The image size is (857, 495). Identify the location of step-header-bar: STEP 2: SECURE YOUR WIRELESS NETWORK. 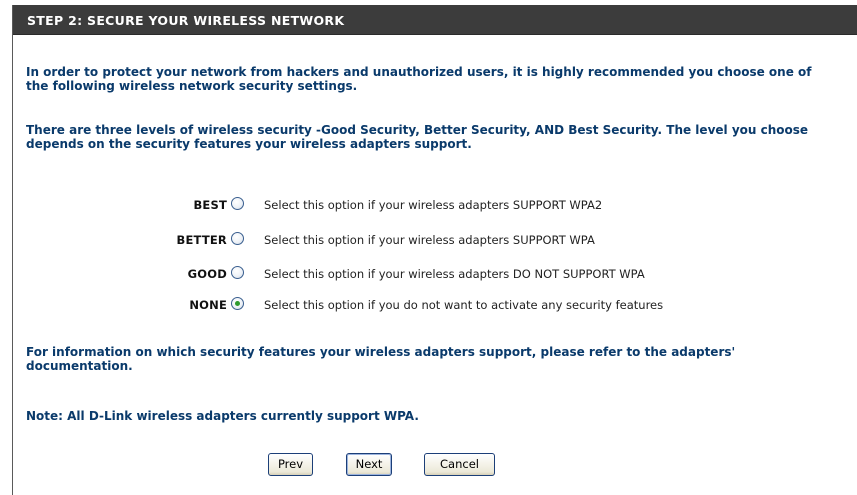
(435, 20).